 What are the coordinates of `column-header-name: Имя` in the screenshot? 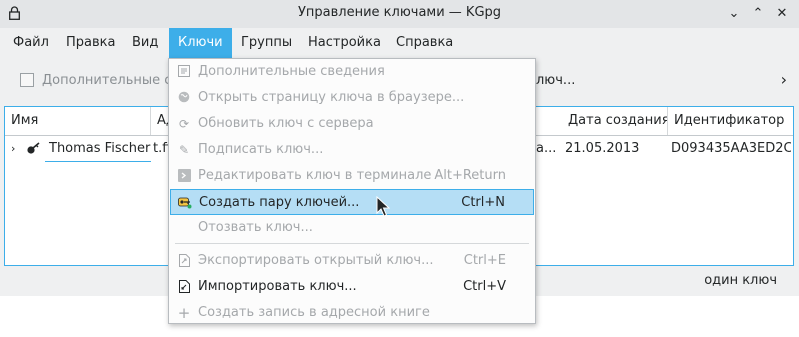 It's located at (78, 121).